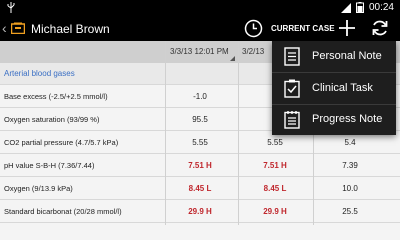  What do you see at coordinates (199, 51) in the screenshot?
I see `column-date-1: 3/3/13 12:01 PM` at bounding box center [199, 51].